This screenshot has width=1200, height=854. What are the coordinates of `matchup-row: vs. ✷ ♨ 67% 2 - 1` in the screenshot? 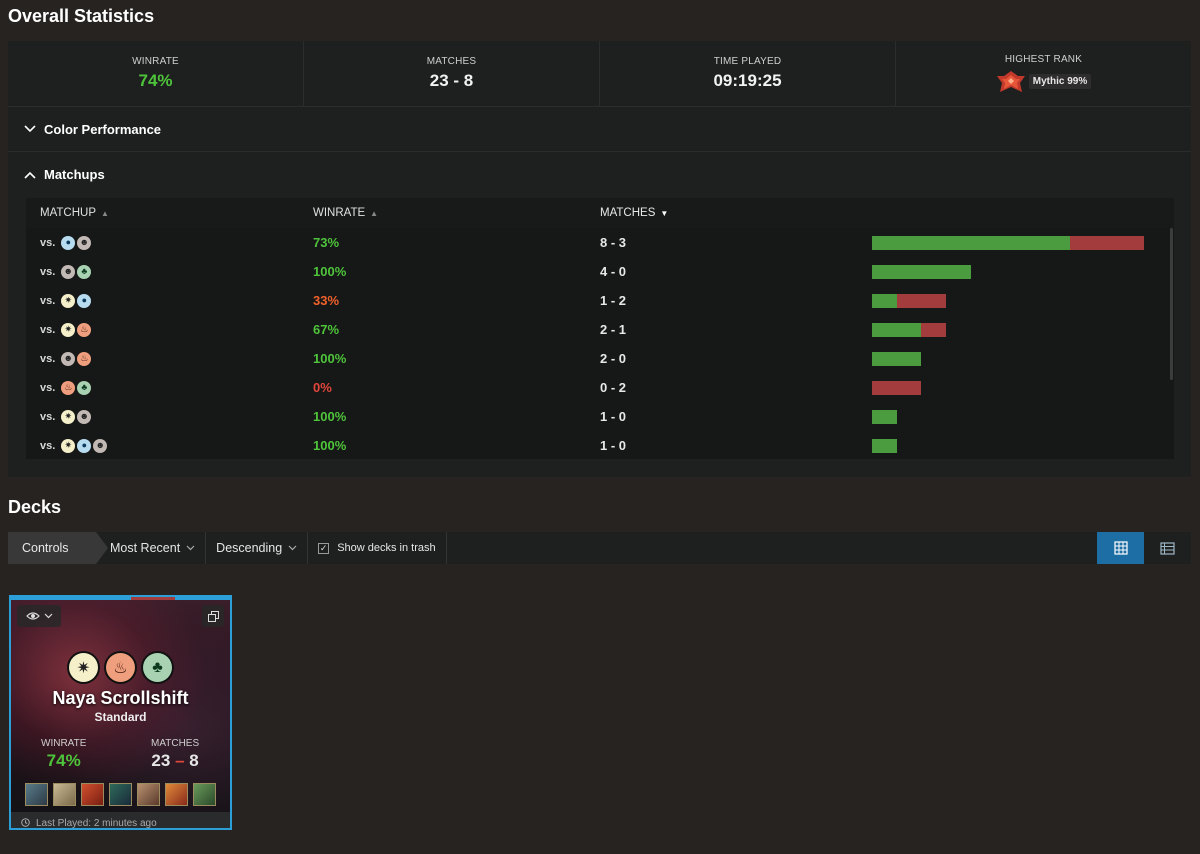 It's located at (600, 329).